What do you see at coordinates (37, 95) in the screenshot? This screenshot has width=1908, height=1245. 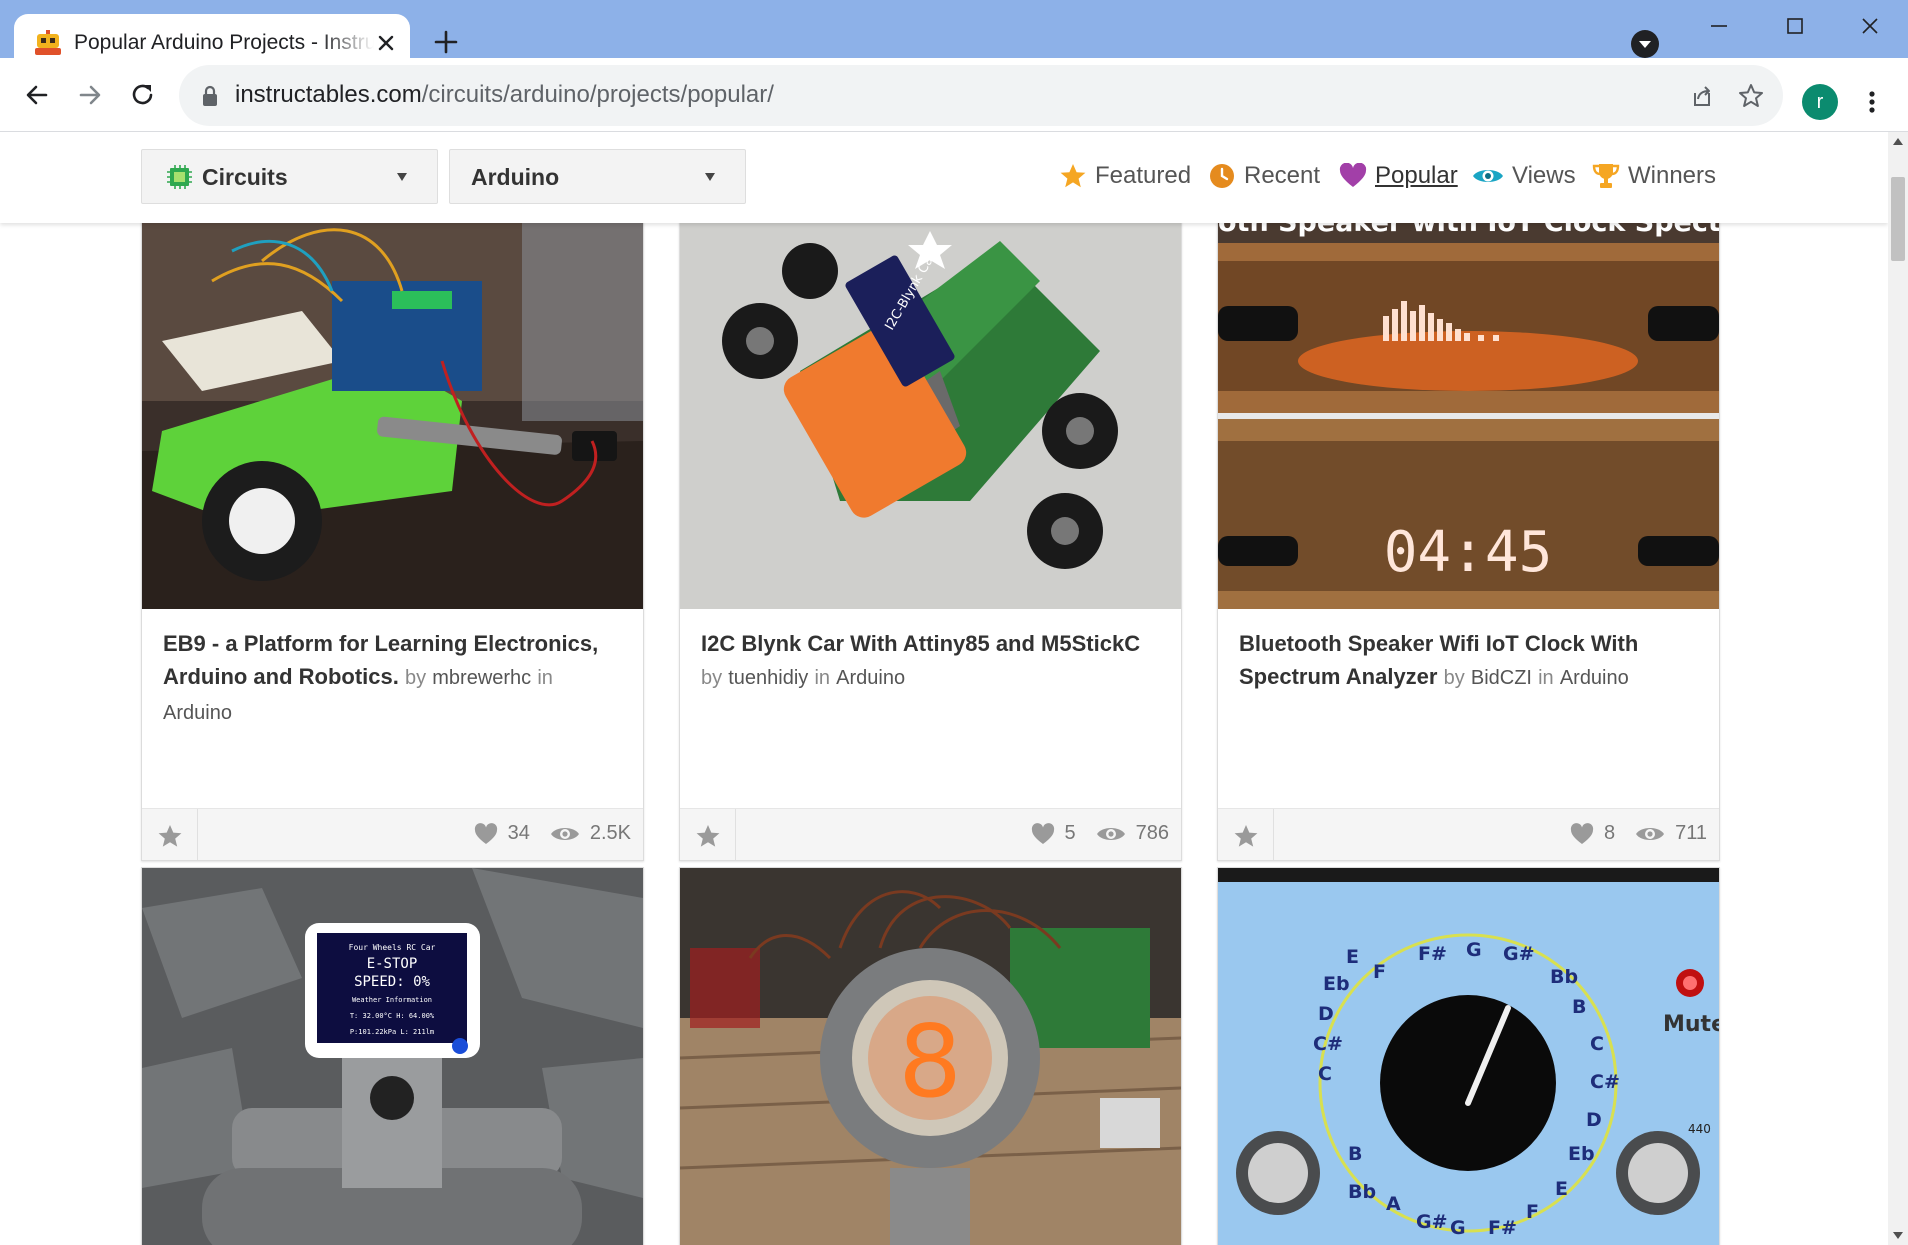 I see `back-arrow-icon` at bounding box center [37, 95].